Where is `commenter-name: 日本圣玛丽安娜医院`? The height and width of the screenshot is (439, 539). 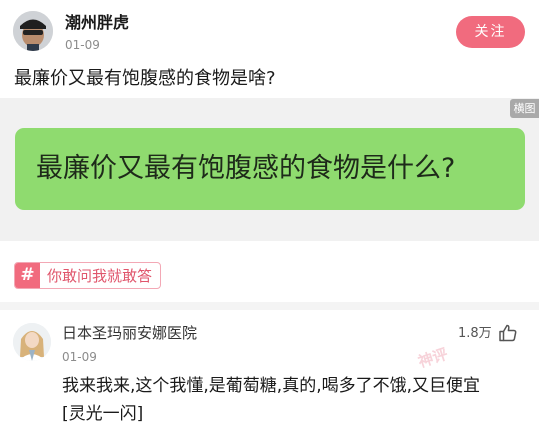 commenter-name: 日本圣玛丽安娜医院 is located at coordinates (129, 333).